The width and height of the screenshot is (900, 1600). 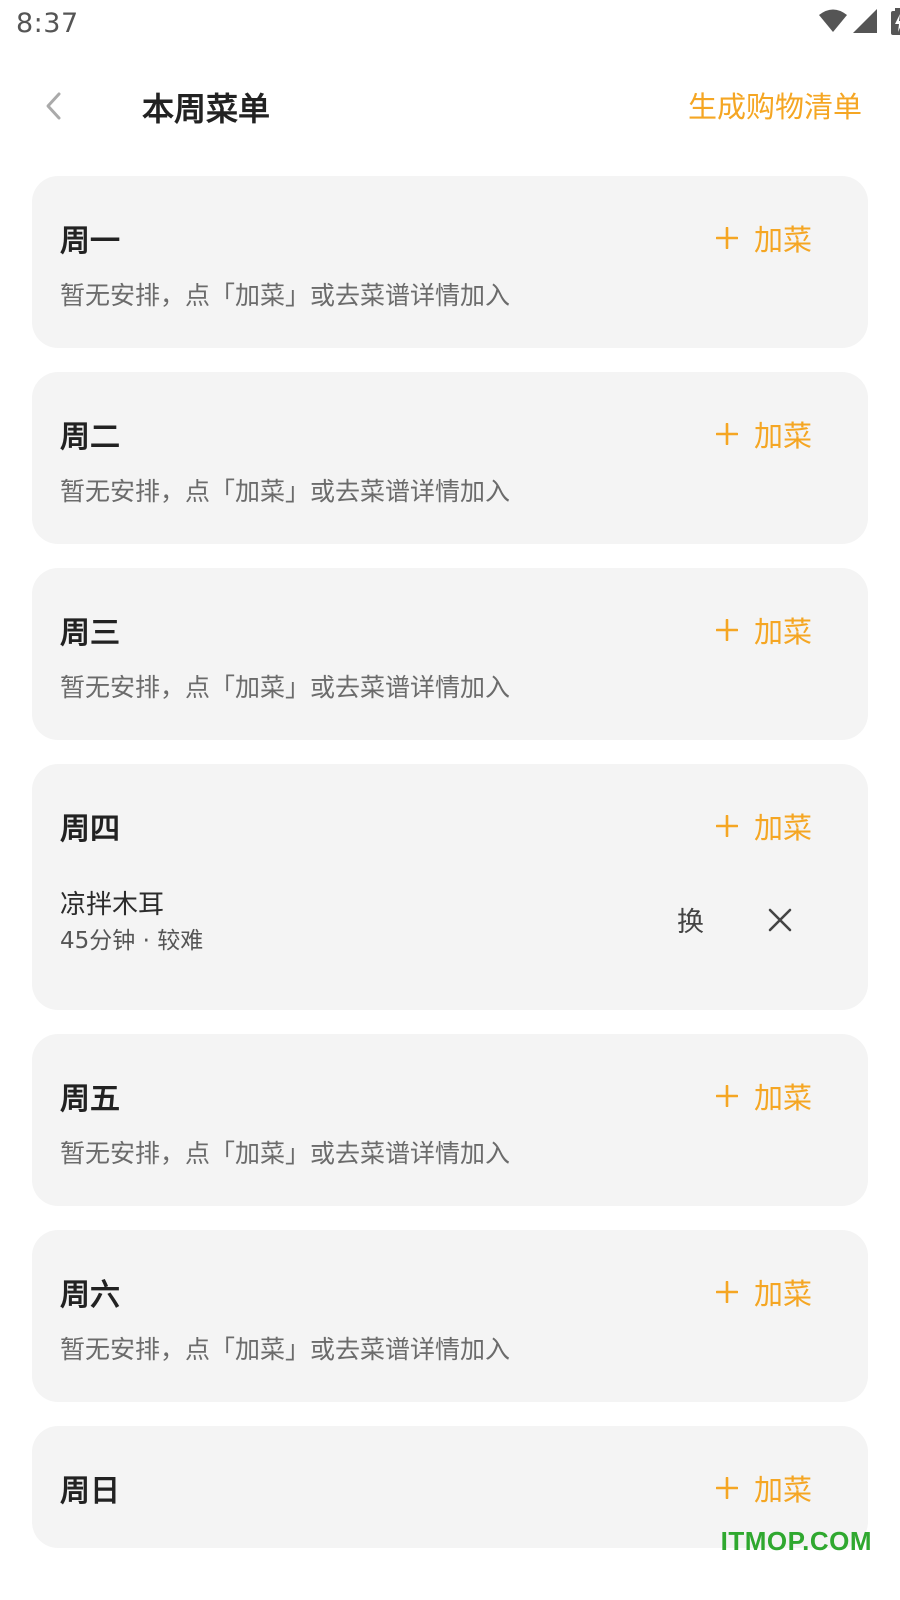 I want to click on wifi-icon, so click(x=833, y=20).